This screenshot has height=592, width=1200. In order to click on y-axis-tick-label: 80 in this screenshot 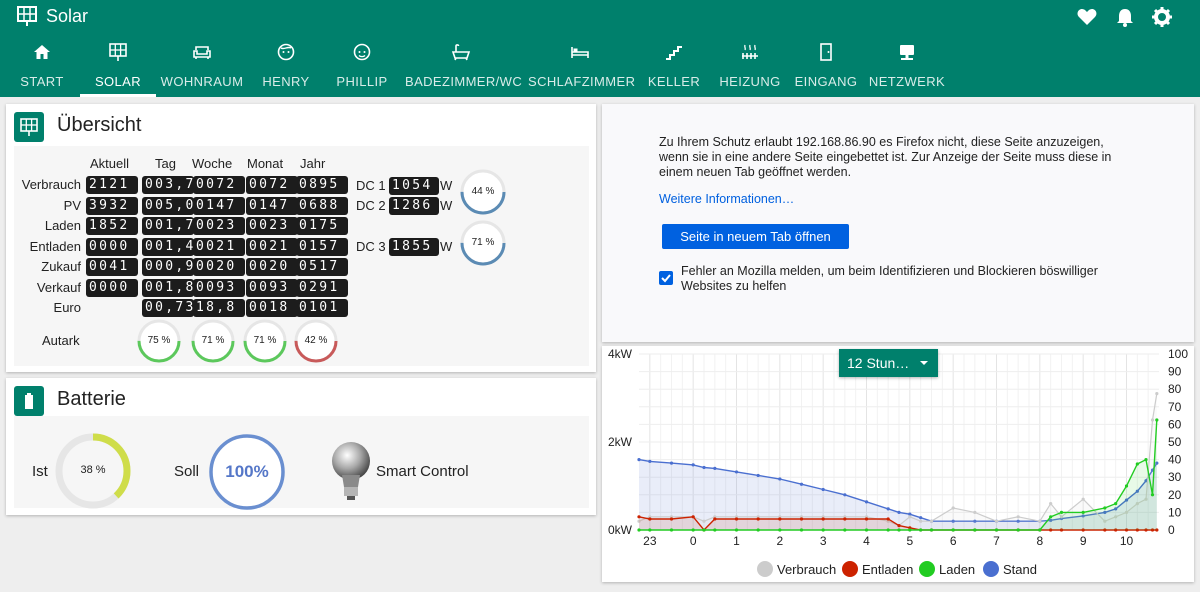, I will do `click(1175, 389)`.